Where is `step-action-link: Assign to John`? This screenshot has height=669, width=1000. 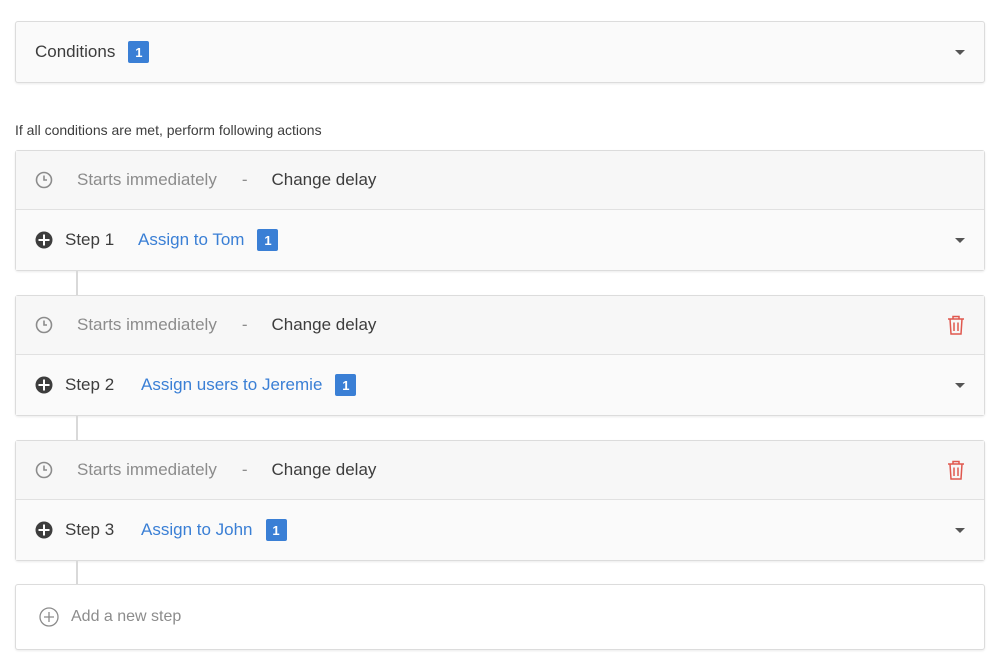
step-action-link: Assign to John is located at coordinates (197, 530).